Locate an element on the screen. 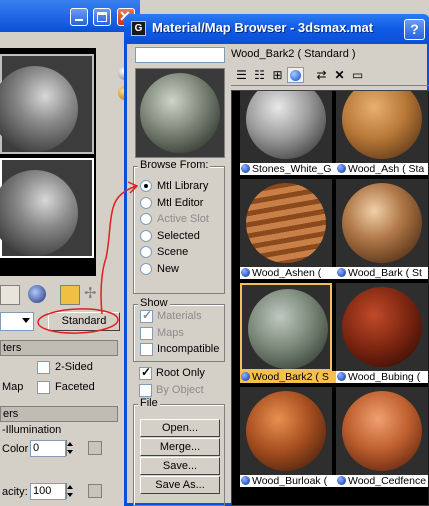 Image resolution: width=429 pixels, height=506 pixels. material-type-button: Standard is located at coordinates (84, 321).